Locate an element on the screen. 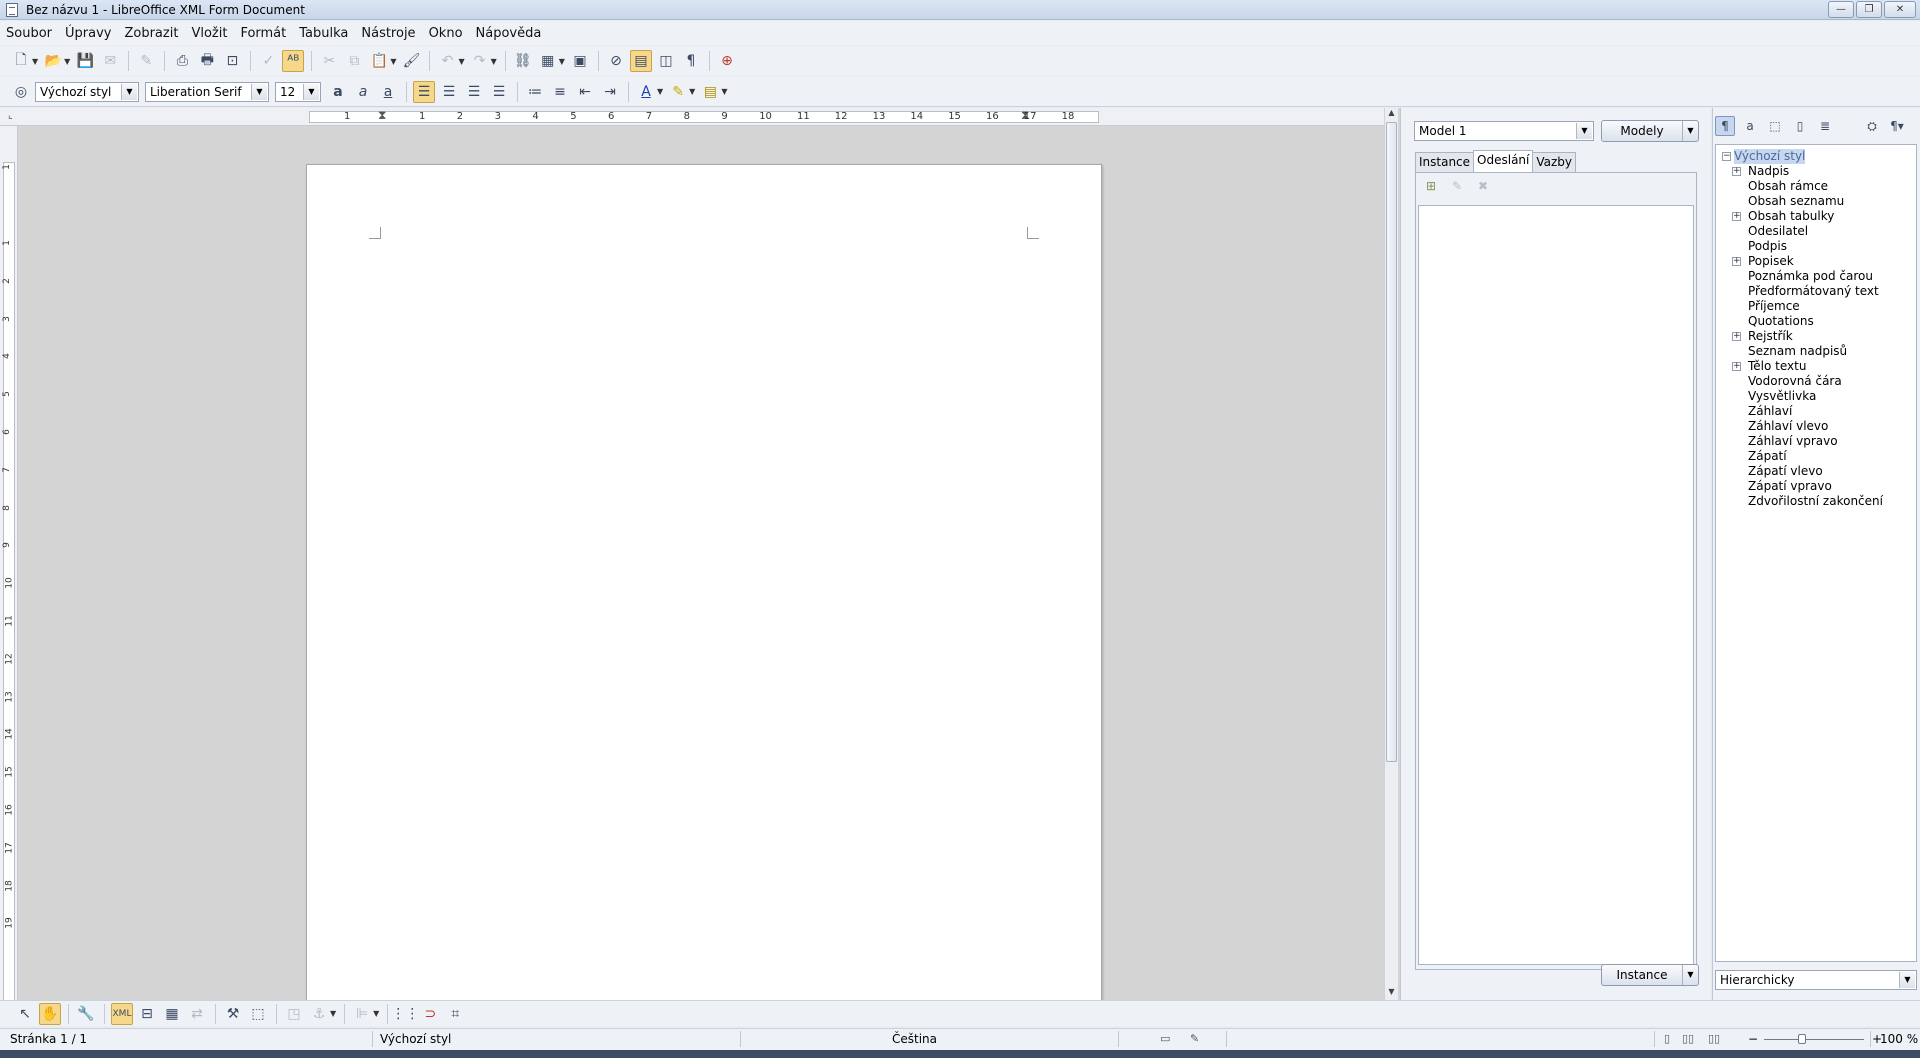 This screenshot has width=1920, height=1058. cut-icon: ✂ is located at coordinates (329, 61).